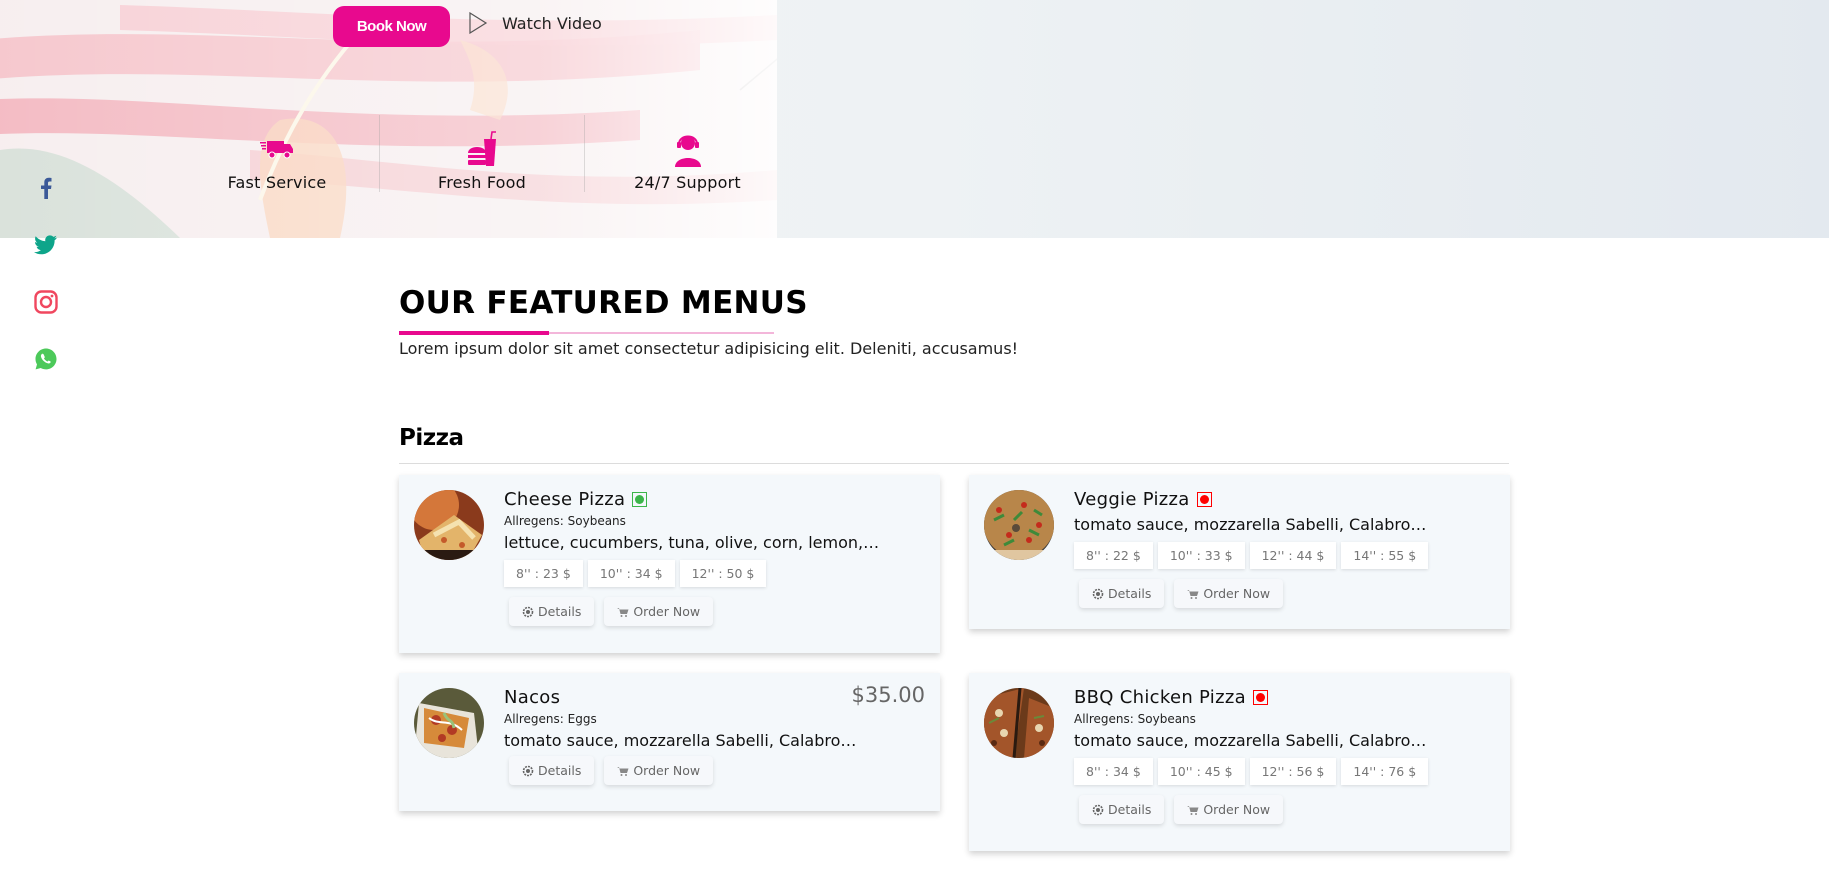  I want to click on whatsapp-icon, so click(46, 359).